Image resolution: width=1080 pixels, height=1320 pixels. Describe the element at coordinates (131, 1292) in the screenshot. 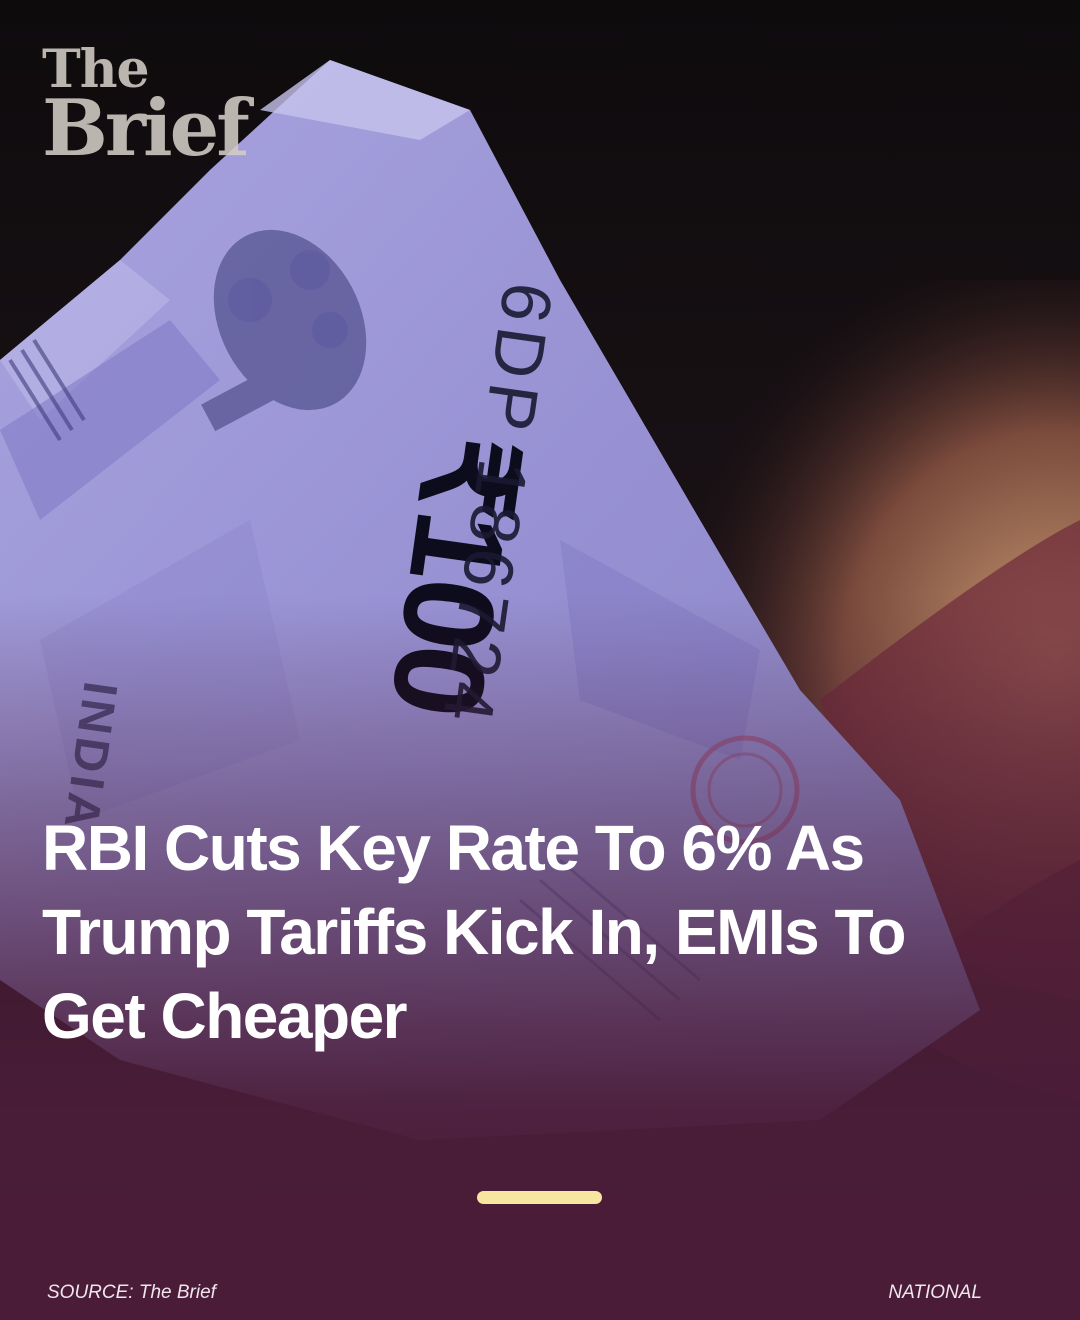

I see `source-label: SOURCE: The Brief` at that location.